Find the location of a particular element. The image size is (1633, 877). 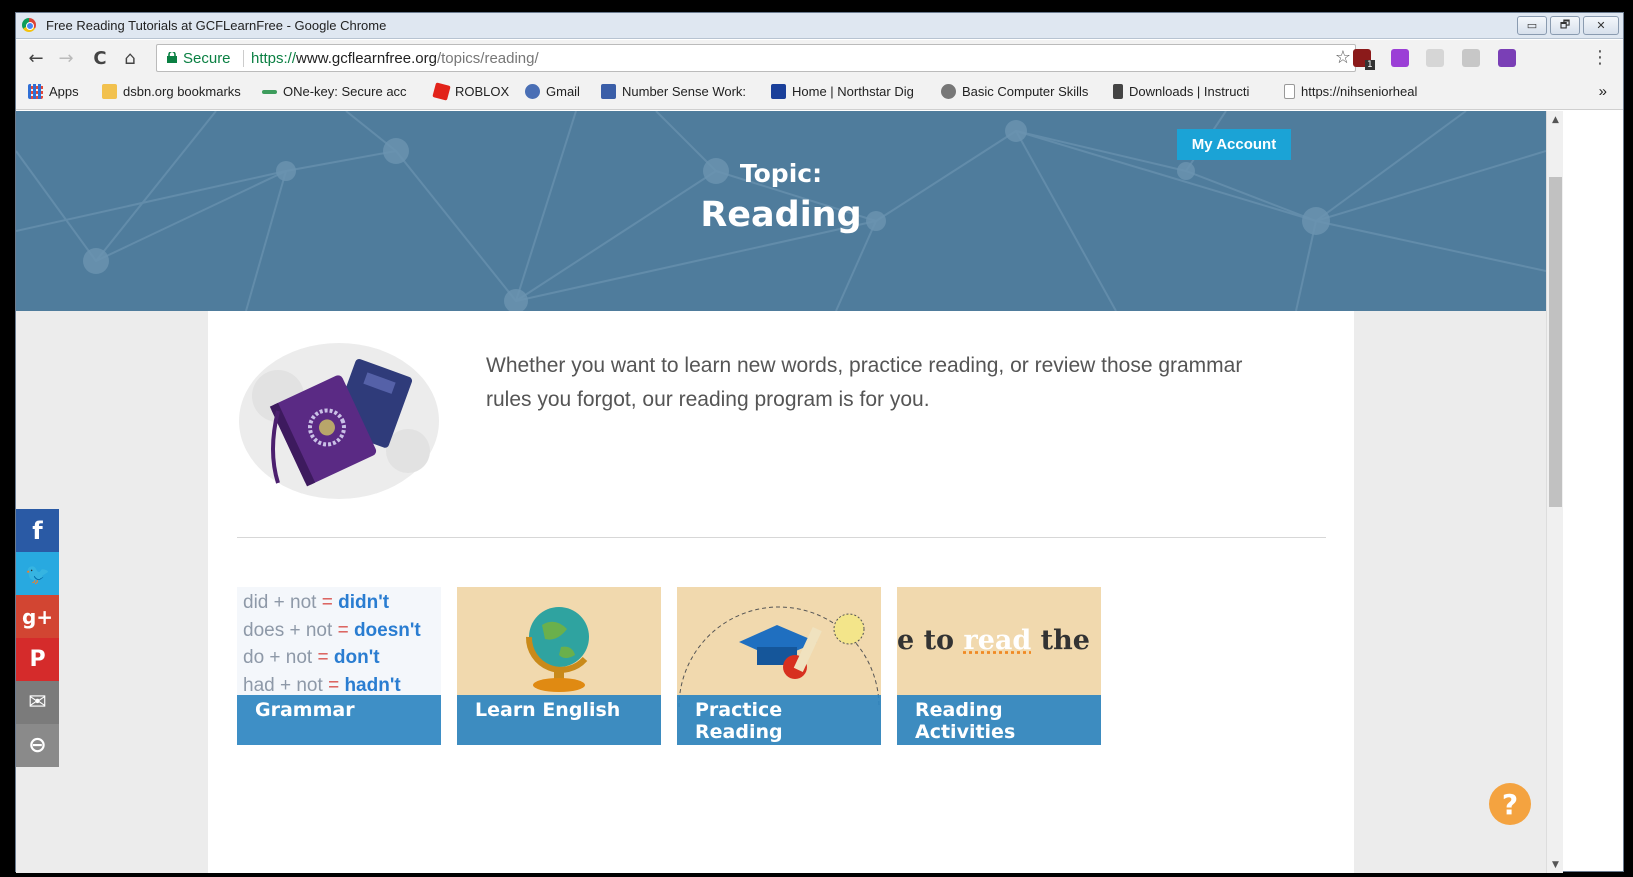

extension-badge: 1 is located at coordinates (1370, 65).